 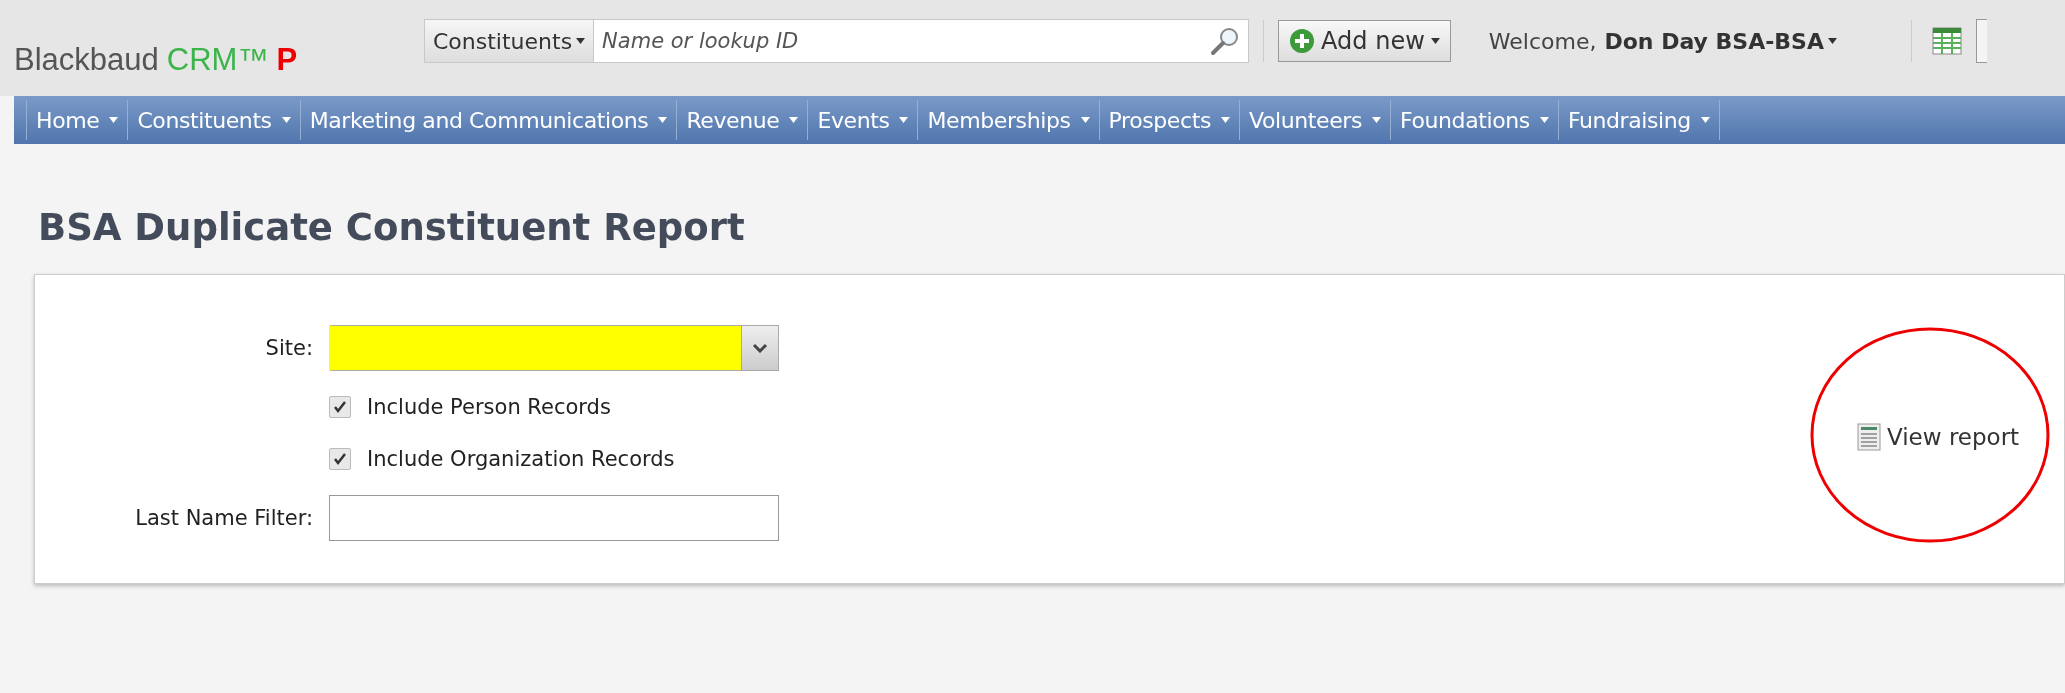 What do you see at coordinates (1225, 41) in the screenshot?
I see `search-icon` at bounding box center [1225, 41].